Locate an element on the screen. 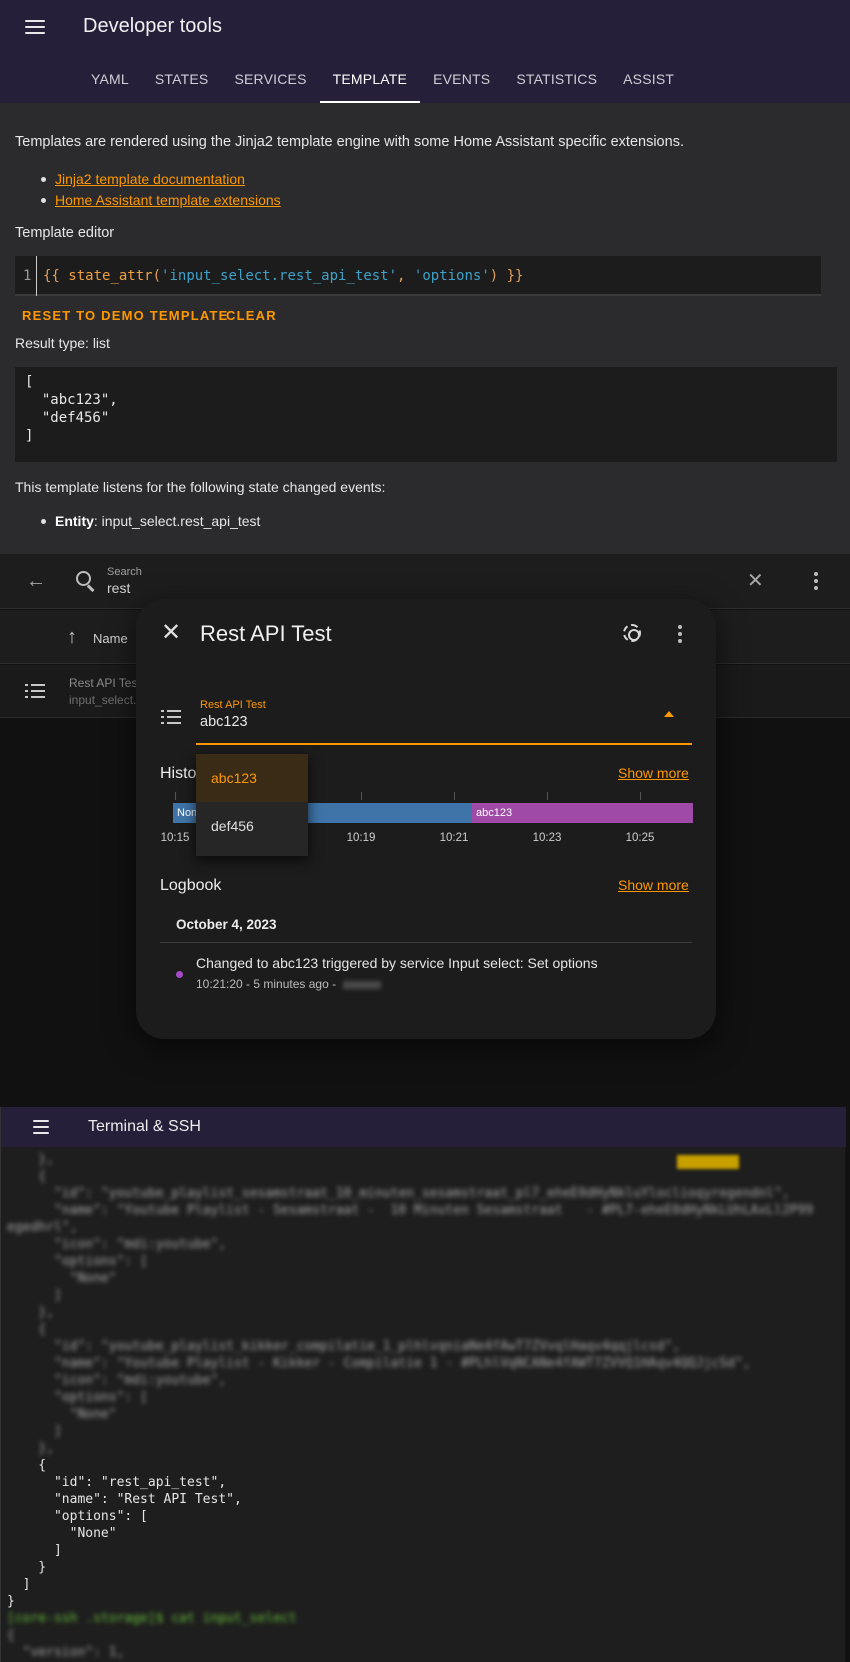 The image size is (850, 1662). template-result: [ "abc123", "def456" ] is located at coordinates (426, 414).